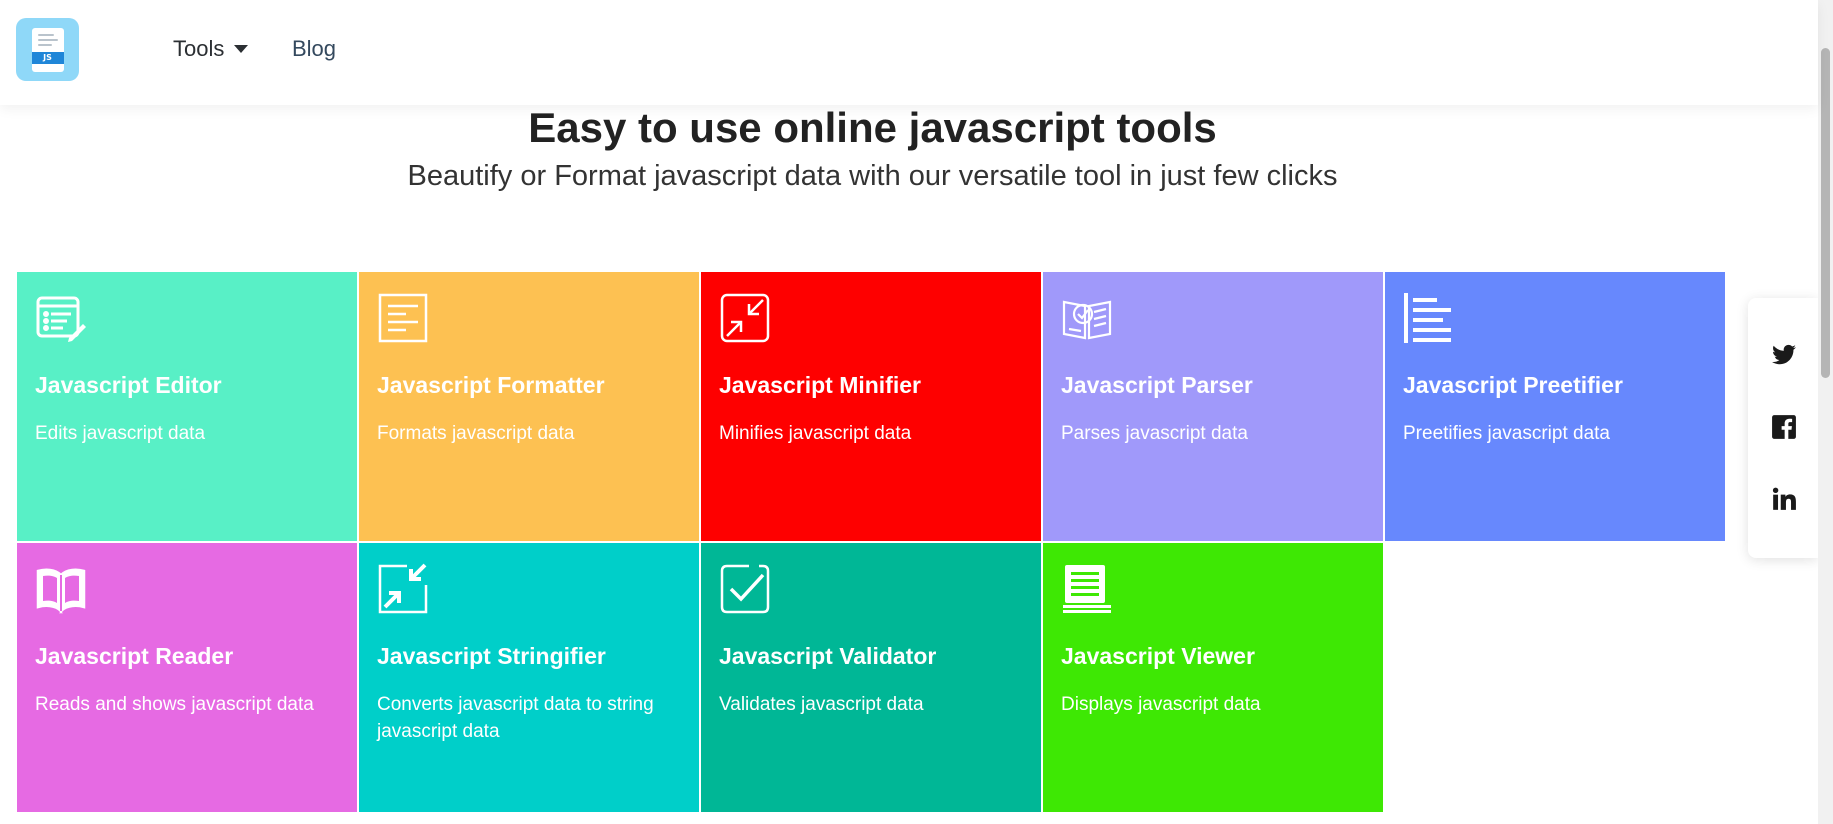 The image size is (1833, 824). Describe the element at coordinates (1825, 213) in the screenshot. I see `scrollbar-thumb` at that location.